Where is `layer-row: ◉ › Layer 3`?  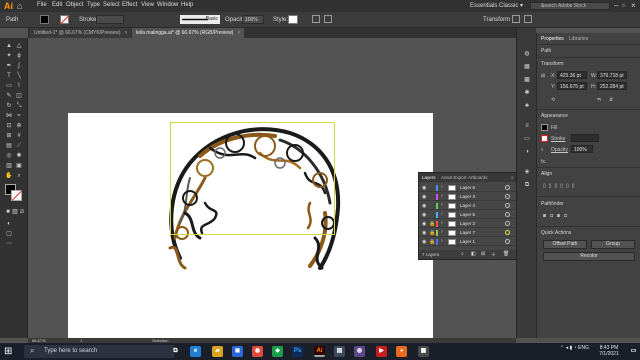
layer-row: ◉ › Layer 3 is located at coordinates (468, 197).